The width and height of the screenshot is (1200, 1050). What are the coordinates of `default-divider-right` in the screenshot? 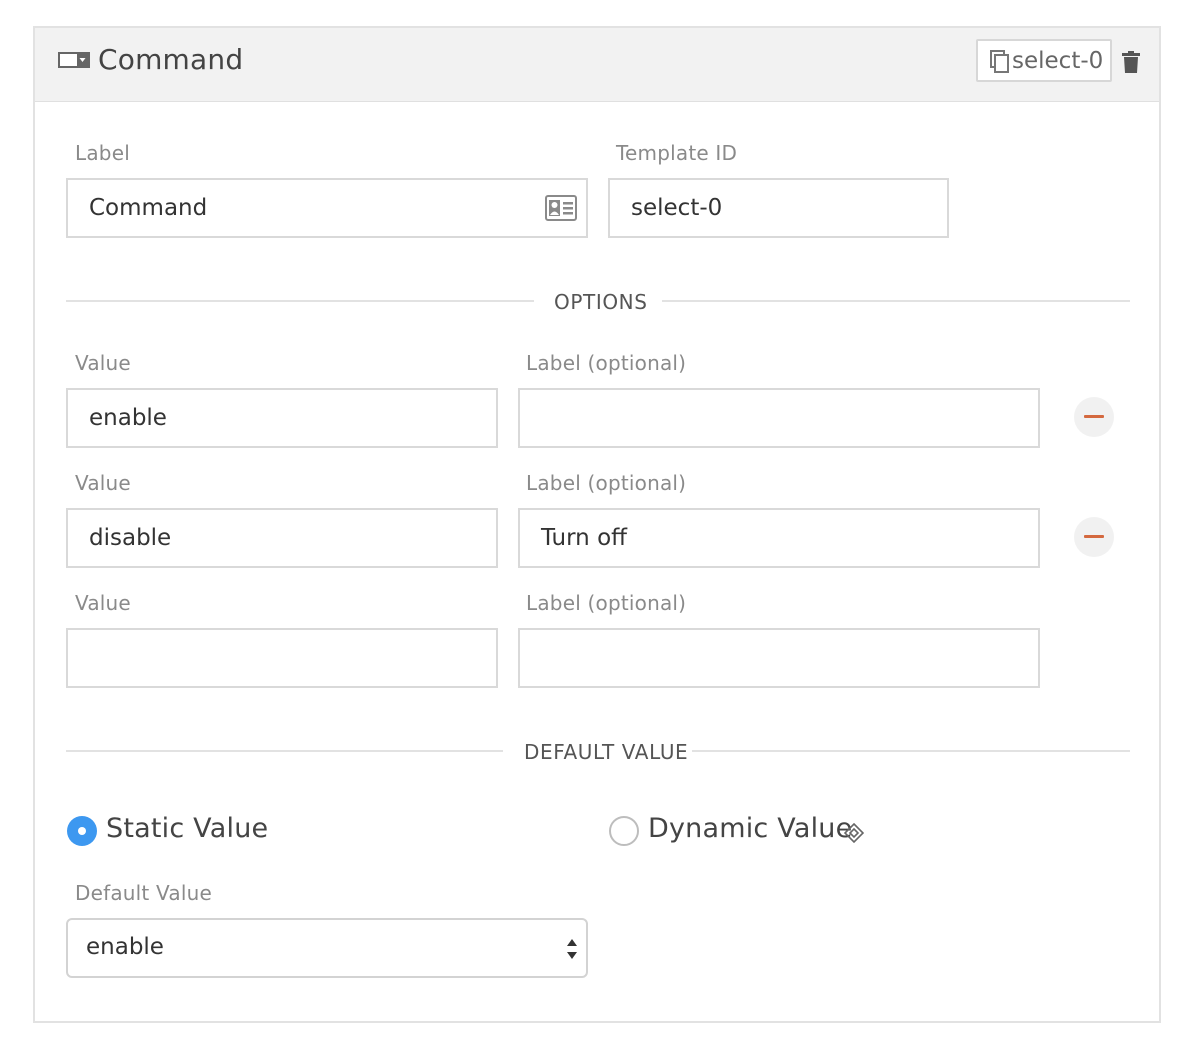 It's located at (911, 751).